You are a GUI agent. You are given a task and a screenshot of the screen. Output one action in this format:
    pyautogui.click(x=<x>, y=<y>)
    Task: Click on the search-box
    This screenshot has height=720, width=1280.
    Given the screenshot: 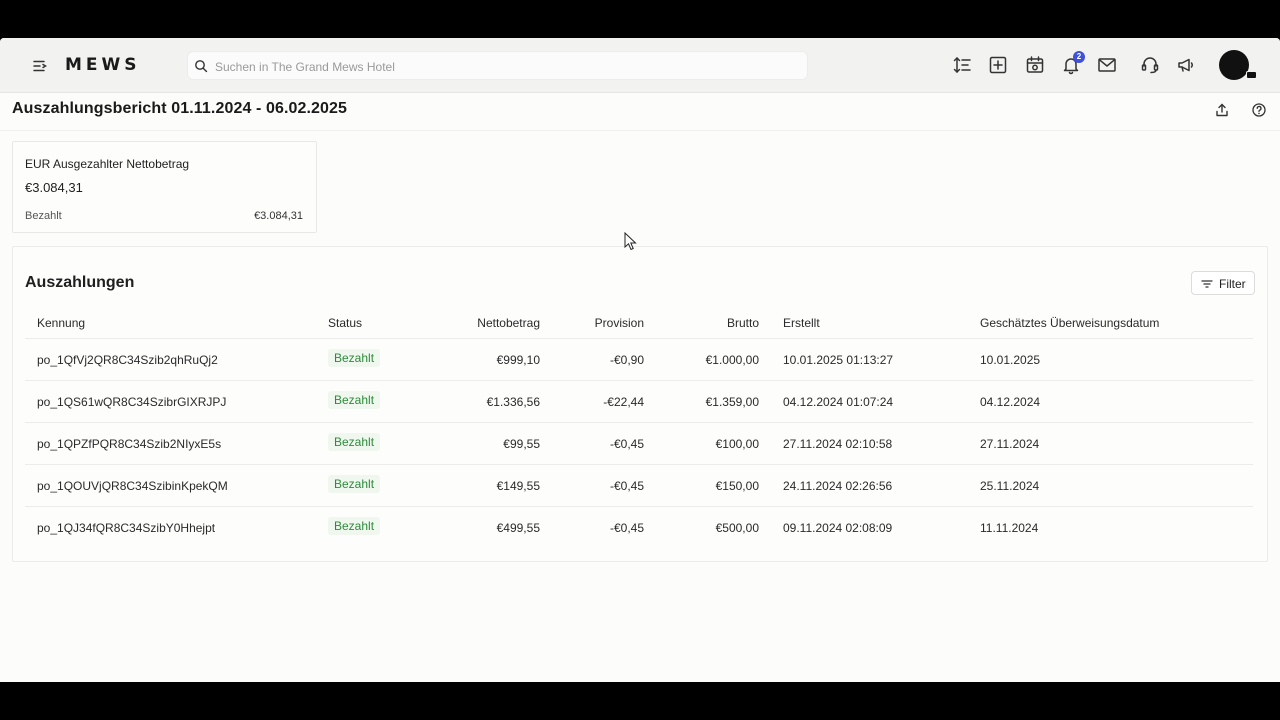 What is the action you would take?
    pyautogui.click(x=497, y=66)
    